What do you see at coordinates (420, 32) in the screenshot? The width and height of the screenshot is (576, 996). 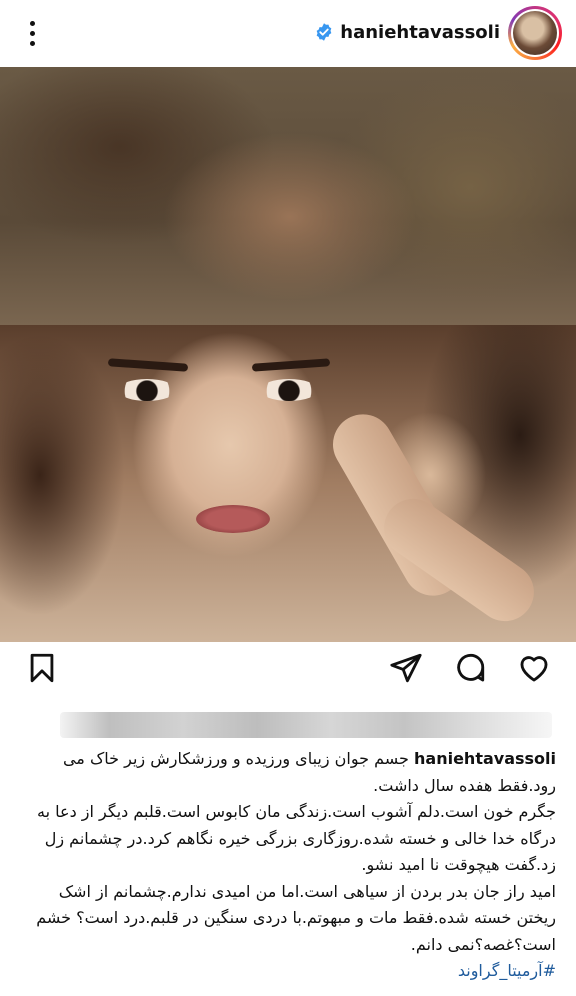 I see `author-username: haniehtavassoli` at bounding box center [420, 32].